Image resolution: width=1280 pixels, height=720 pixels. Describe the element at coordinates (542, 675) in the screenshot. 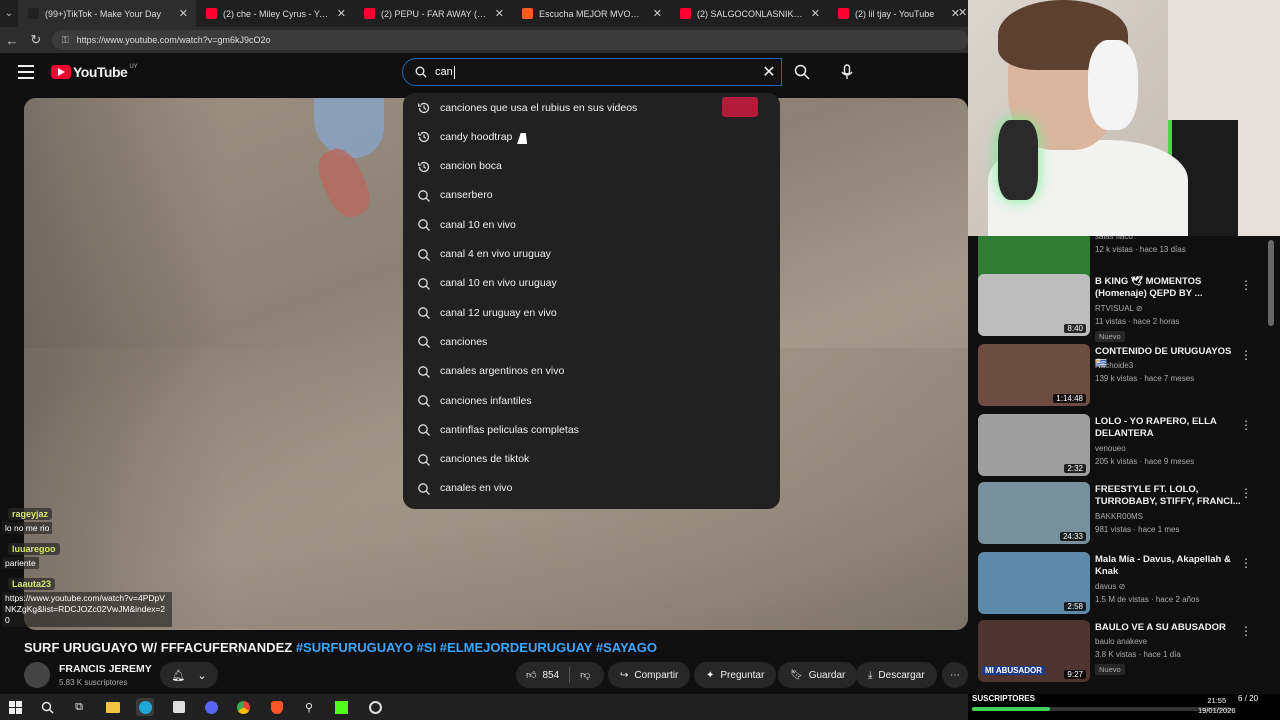

I see `like-button: 👍︎ 854` at that location.